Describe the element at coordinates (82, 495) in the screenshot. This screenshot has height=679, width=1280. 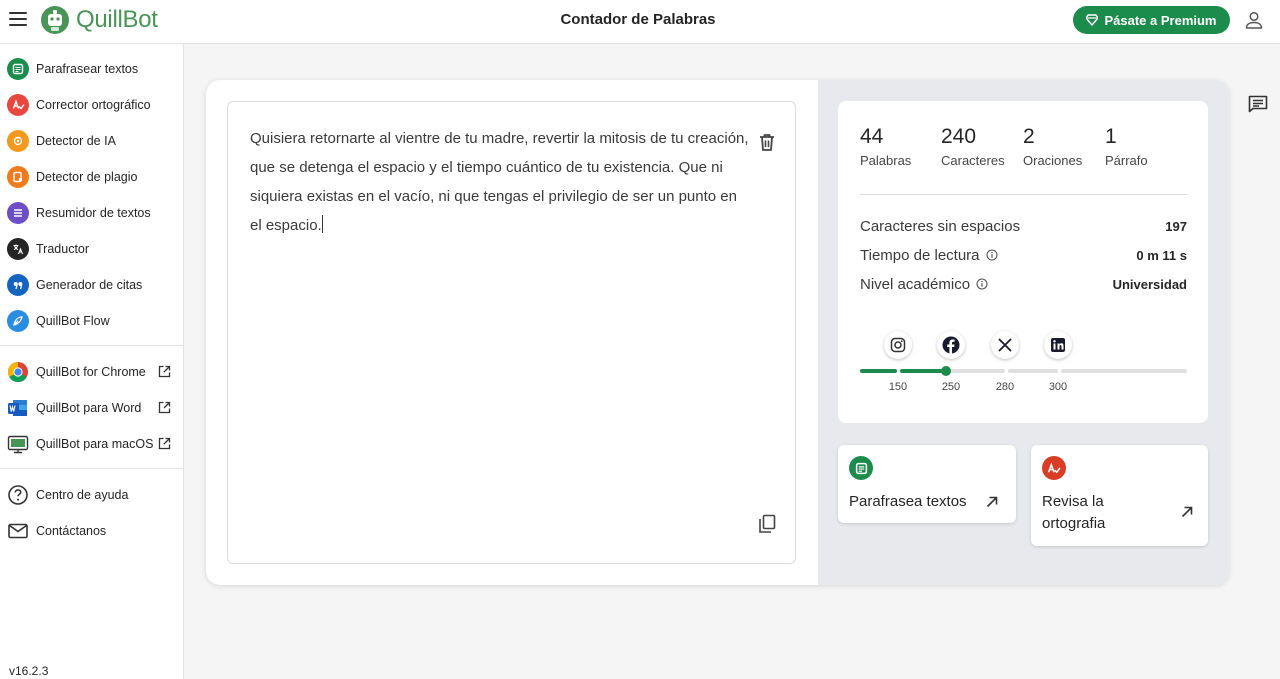
I see `sidebar-item-label: Centro de ayuda` at that location.